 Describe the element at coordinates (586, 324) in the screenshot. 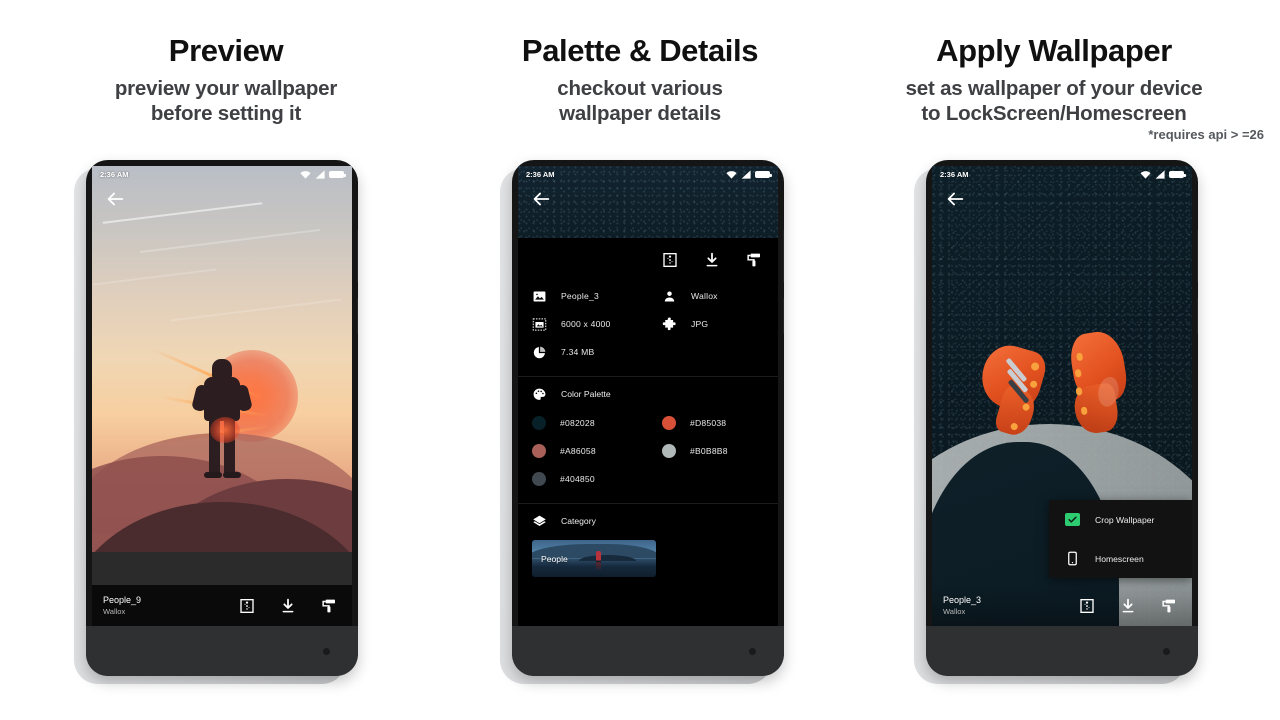

I see `detail-value: 6000 x 4000` at that location.